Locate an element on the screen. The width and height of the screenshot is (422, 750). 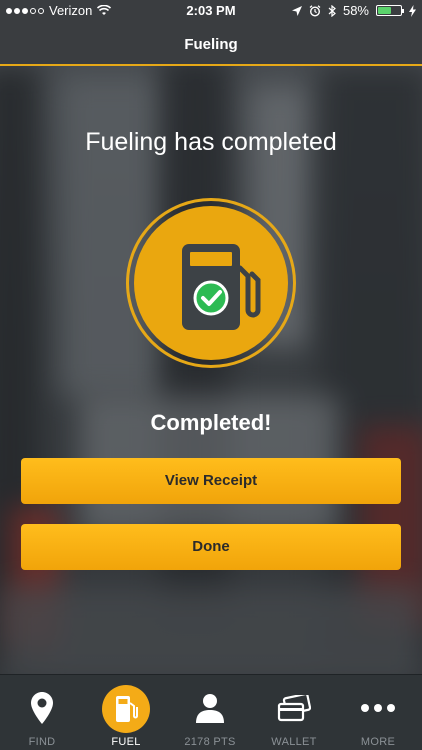
fuel-pump-check-icon is located at coordinates (221, 287).